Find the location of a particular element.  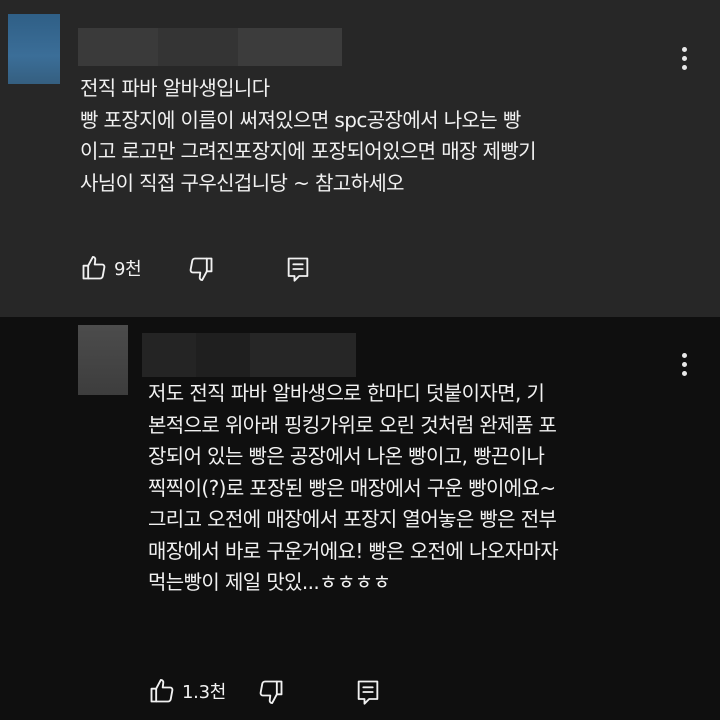

comment-line: 빵 포장지에 이름이 써져있으면 spc공장에서 나오는 빵 is located at coordinates (300, 119).